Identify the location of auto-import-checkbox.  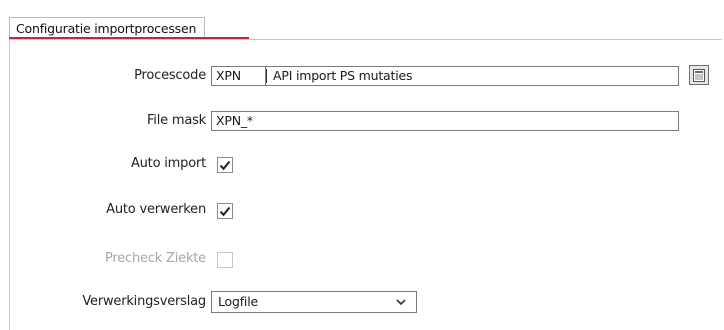
(225, 165).